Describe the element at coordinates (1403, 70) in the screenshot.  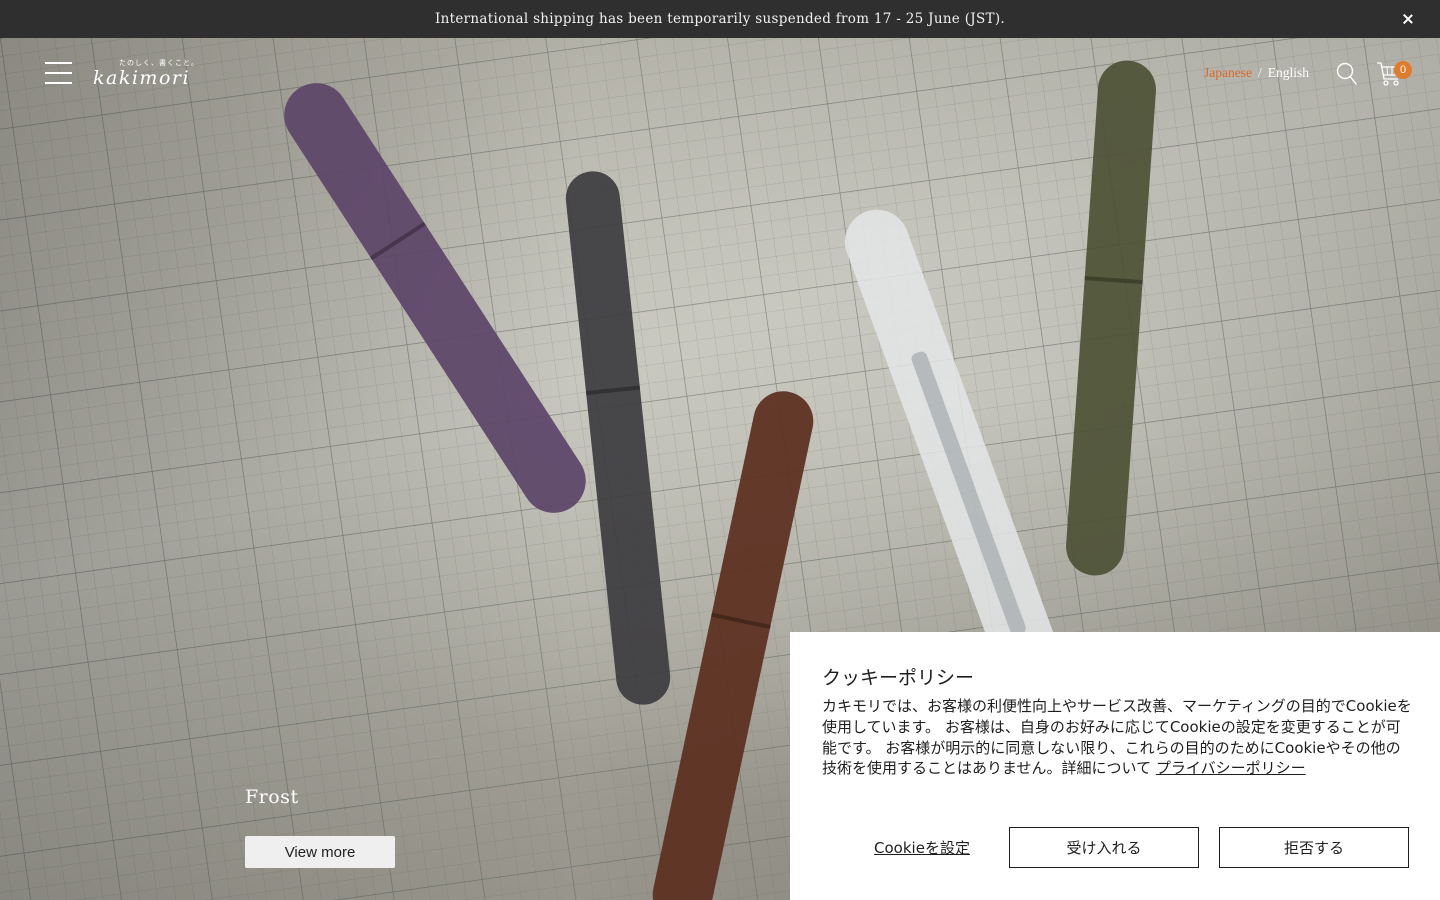
I see `cart-count-badge: 0` at that location.